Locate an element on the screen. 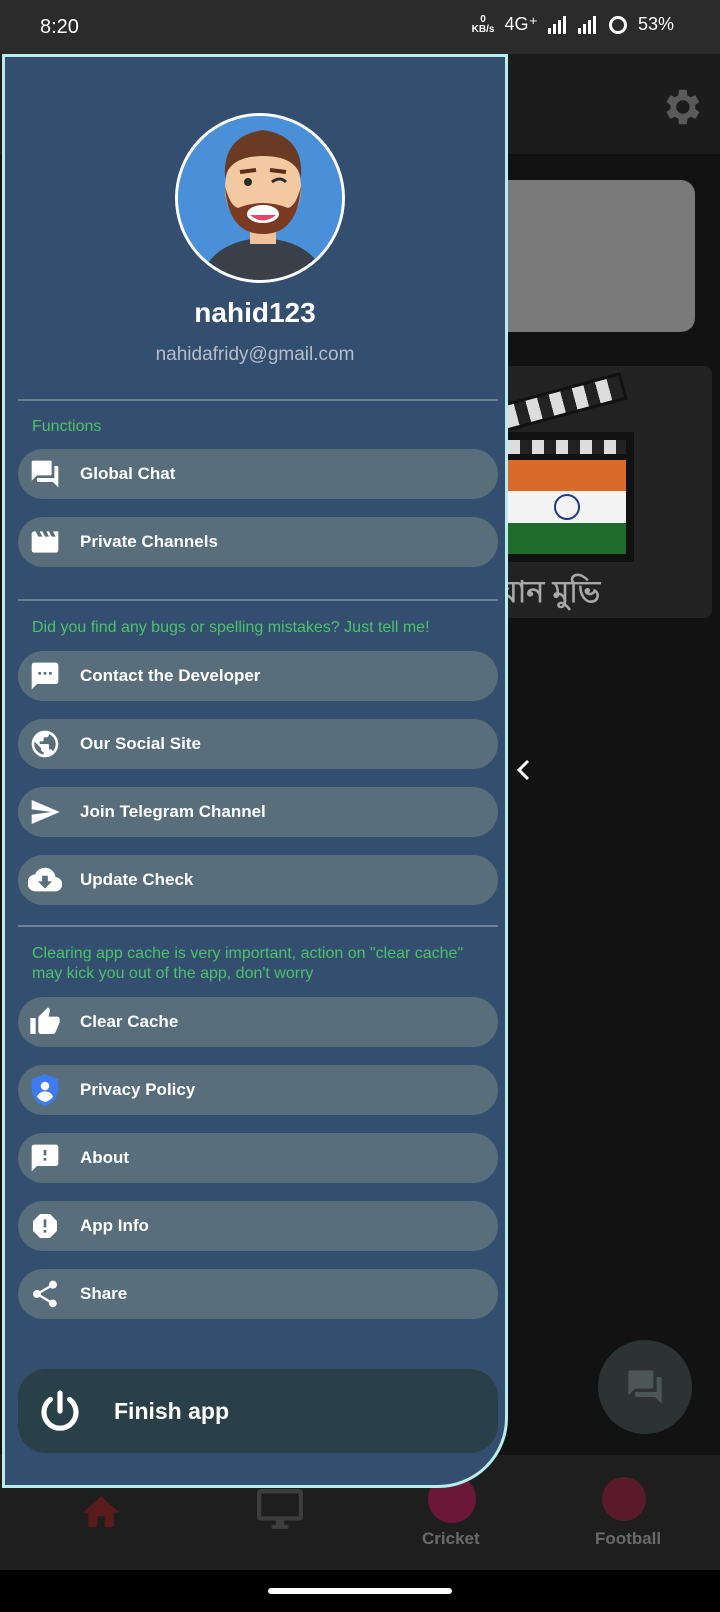 The width and height of the screenshot is (720, 1612). chat-fab is located at coordinates (645, 1387).